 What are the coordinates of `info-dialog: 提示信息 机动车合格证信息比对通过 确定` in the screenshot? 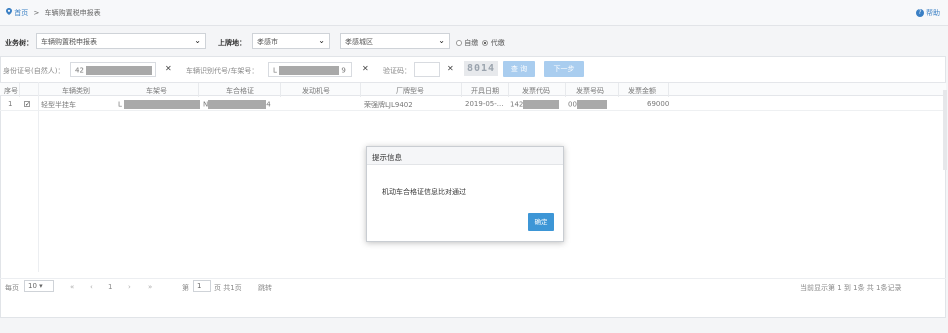 It's located at (465, 194).